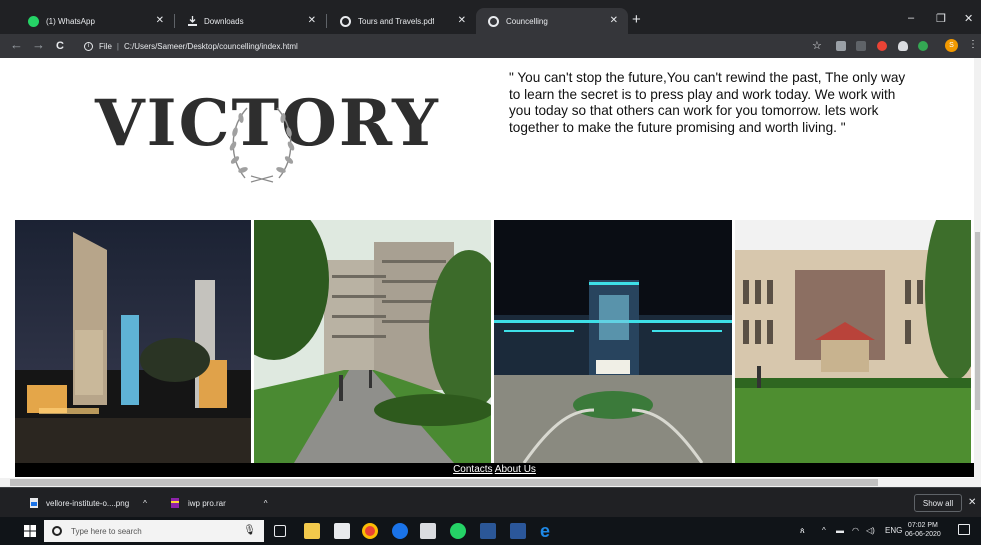  Describe the element at coordinates (613, 341) in the screenshot. I see `campus-photo-lit-building` at that location.